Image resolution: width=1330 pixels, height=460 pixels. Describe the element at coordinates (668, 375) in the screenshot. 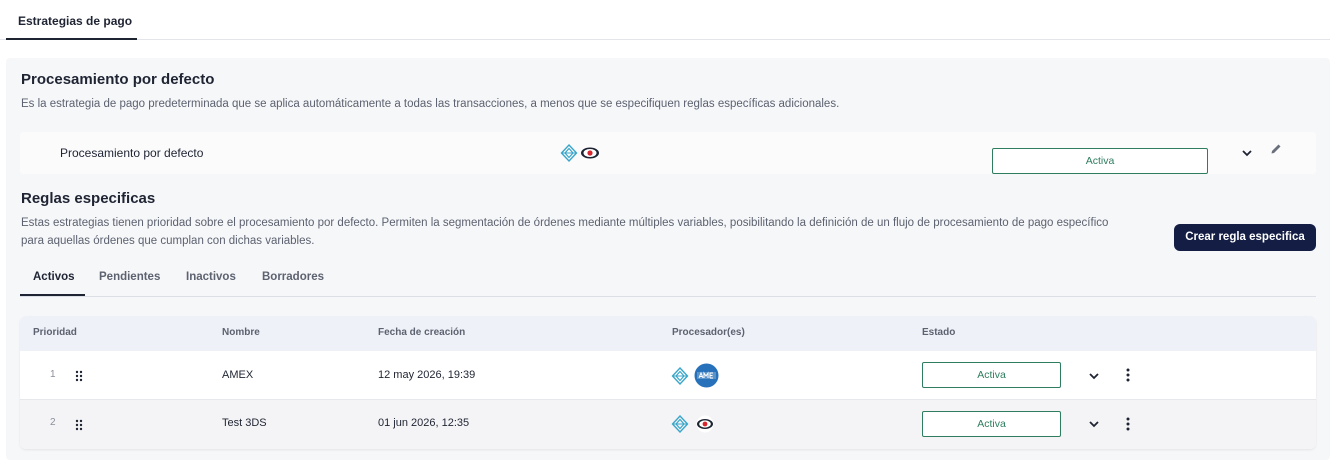

I see `table-row: 1 AMEX 12 may 2026, 19:39 Activa` at that location.